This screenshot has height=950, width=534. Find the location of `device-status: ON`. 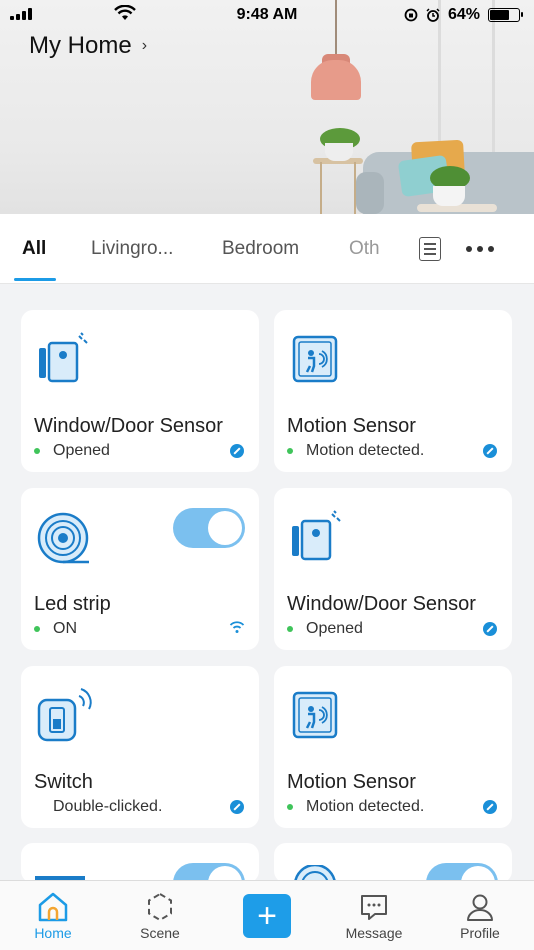

device-status: ON is located at coordinates (55, 629).